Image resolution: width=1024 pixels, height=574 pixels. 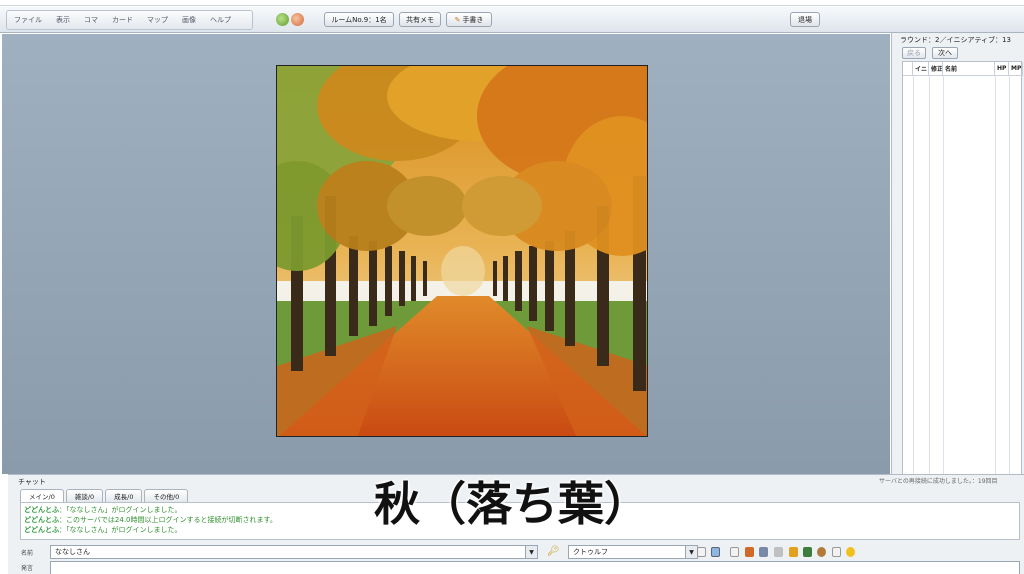 What do you see at coordinates (749, 552) in the screenshot?
I see `font-icon` at bounding box center [749, 552].